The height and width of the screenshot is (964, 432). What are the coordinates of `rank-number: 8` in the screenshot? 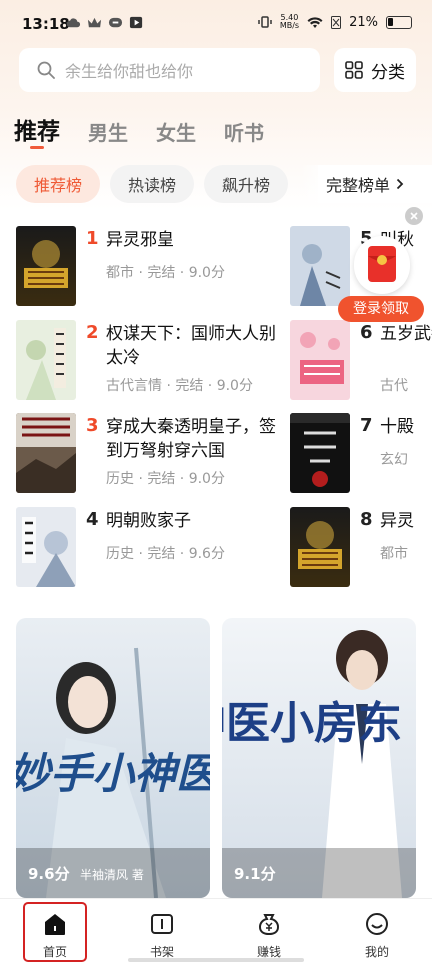 It's located at (366, 519).